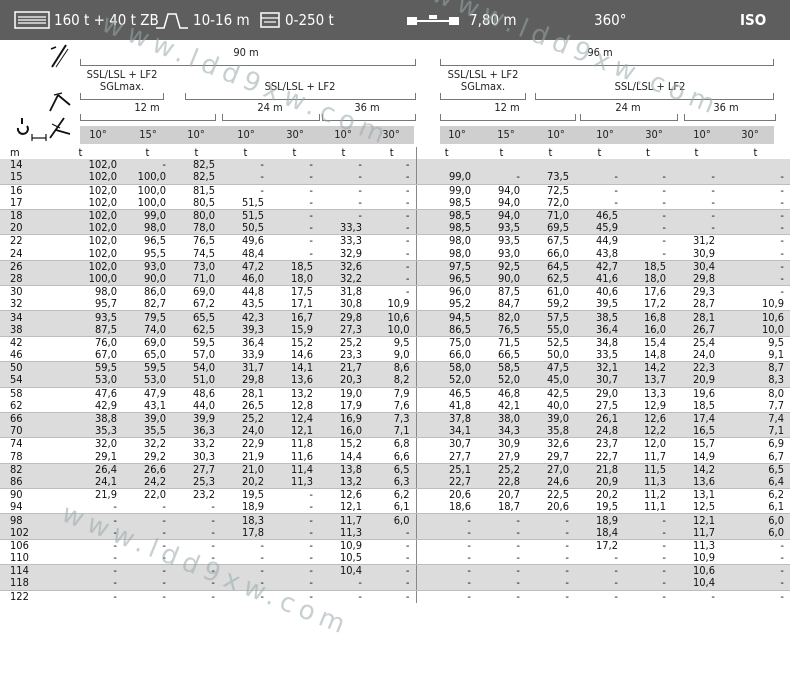  What do you see at coordinates (446, 330) in the screenshot?
I see `load-cell: 86,5` at bounding box center [446, 330].